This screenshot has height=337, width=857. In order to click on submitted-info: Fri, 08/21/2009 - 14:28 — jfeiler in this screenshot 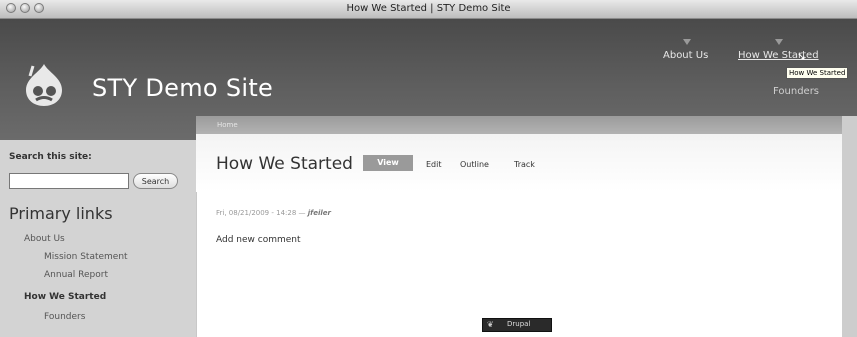, I will do `click(273, 213)`.